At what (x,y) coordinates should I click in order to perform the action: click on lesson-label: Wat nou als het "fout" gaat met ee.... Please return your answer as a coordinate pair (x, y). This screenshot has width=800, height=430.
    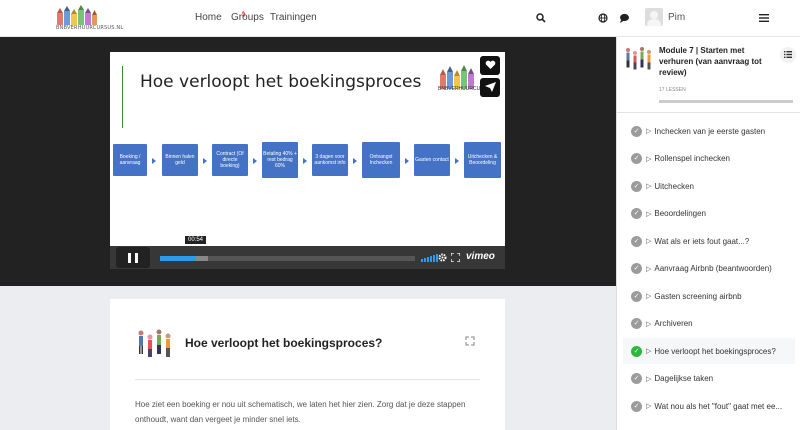
    Looking at the image, I should click on (718, 406).